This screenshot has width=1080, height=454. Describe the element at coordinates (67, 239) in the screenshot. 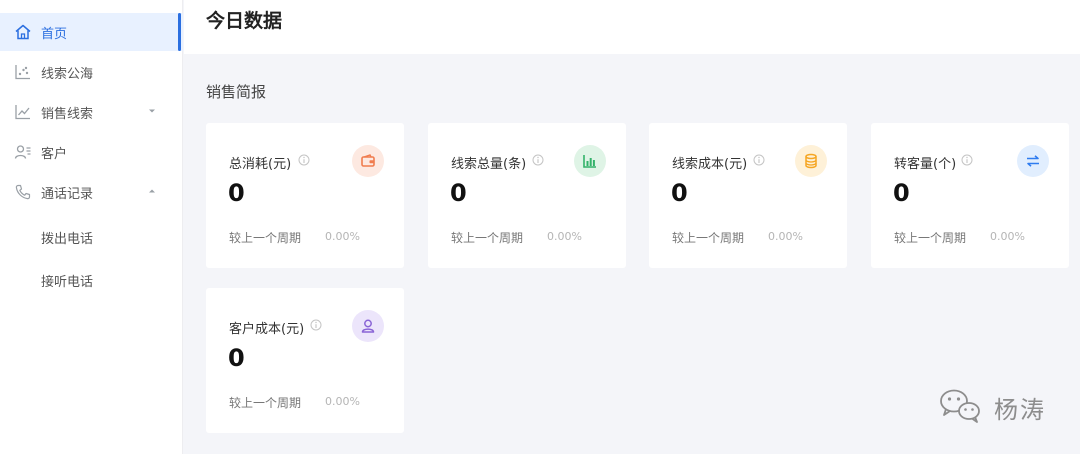

I see `sidebar-subitem-label: 拨出电话` at that location.